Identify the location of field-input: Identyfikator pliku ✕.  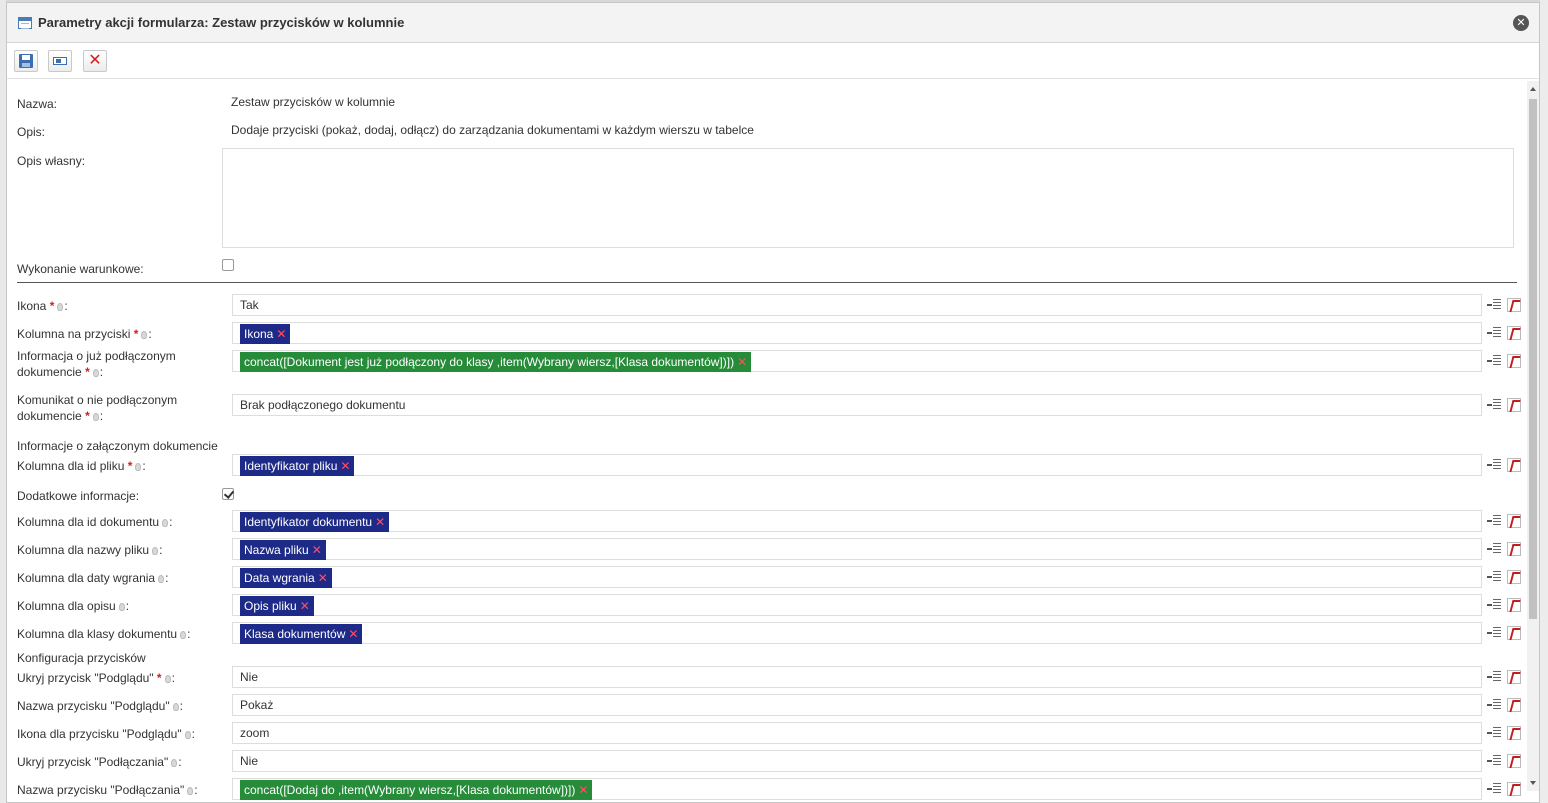
(857, 465).